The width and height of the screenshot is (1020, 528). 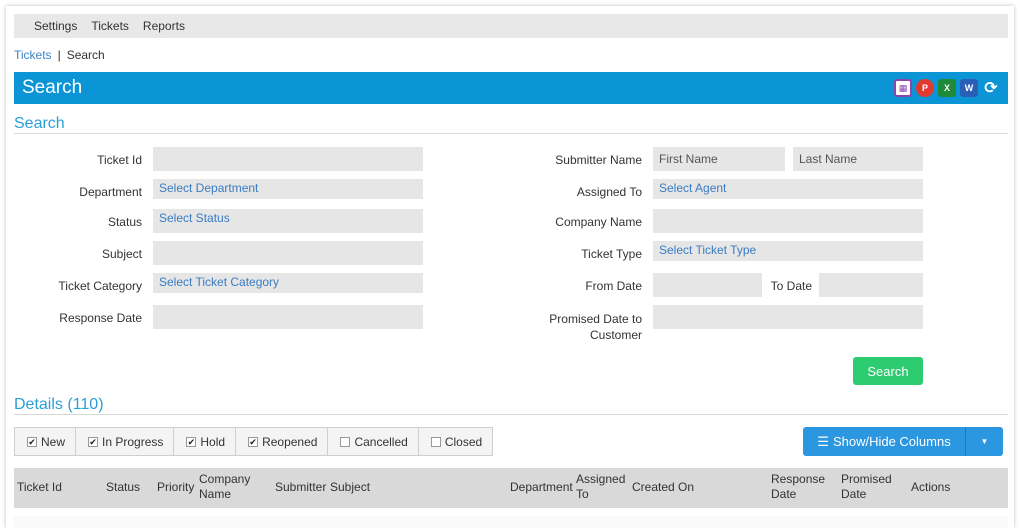 I want to click on subject-label: Subject, so click(x=121, y=254).